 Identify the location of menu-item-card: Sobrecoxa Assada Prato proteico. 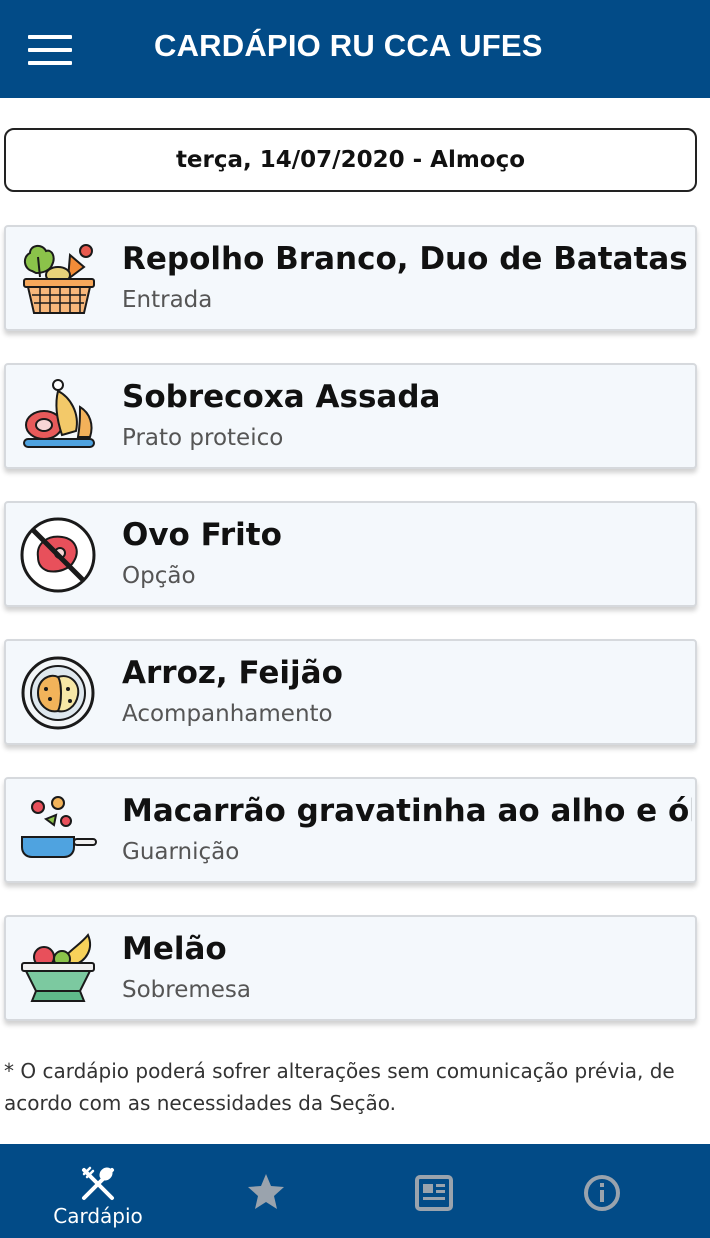
(350, 416).